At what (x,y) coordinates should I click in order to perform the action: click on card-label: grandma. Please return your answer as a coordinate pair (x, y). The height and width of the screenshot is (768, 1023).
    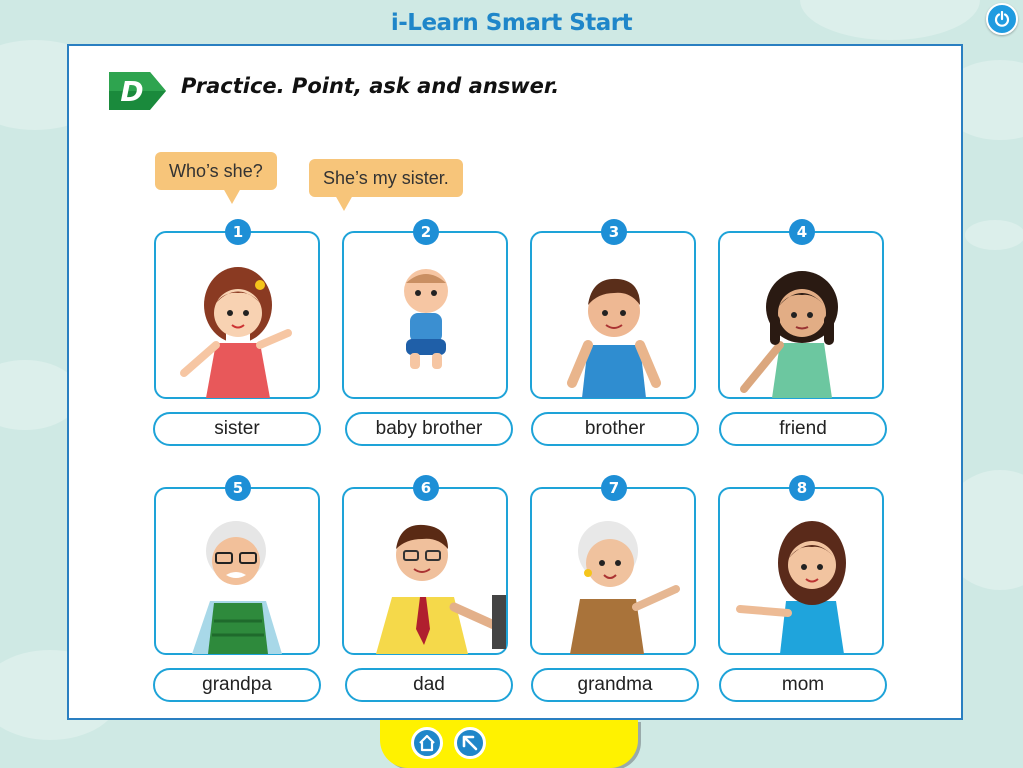
    Looking at the image, I should click on (615, 685).